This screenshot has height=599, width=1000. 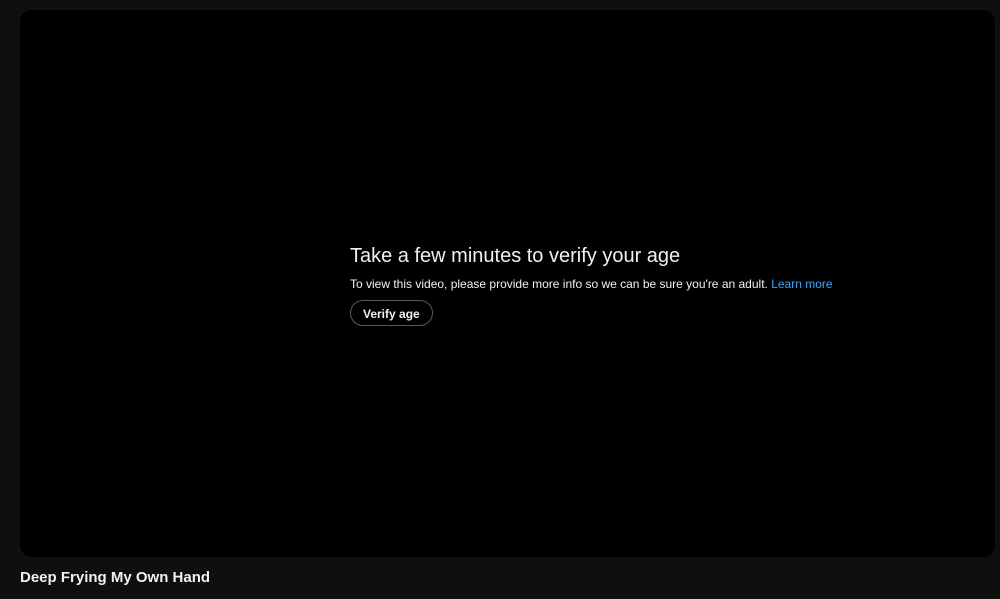 I want to click on learn-more-link: Learn more, so click(x=801, y=284).